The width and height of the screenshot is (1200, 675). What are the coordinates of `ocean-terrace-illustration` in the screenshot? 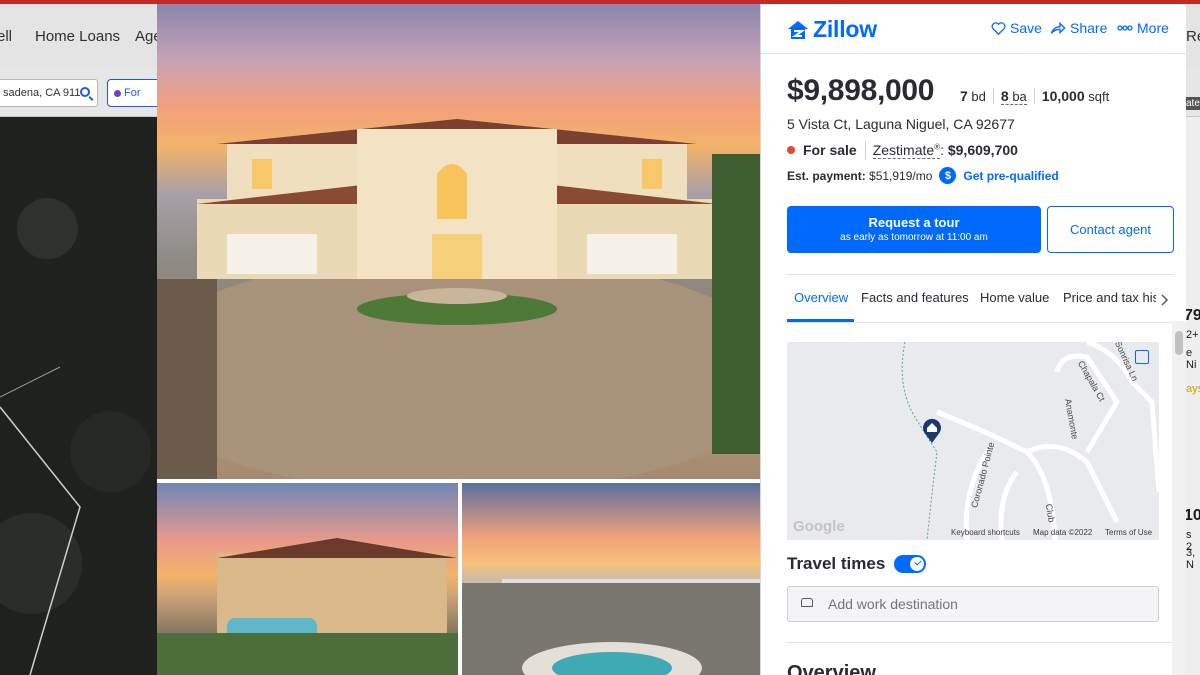 It's located at (611, 627).